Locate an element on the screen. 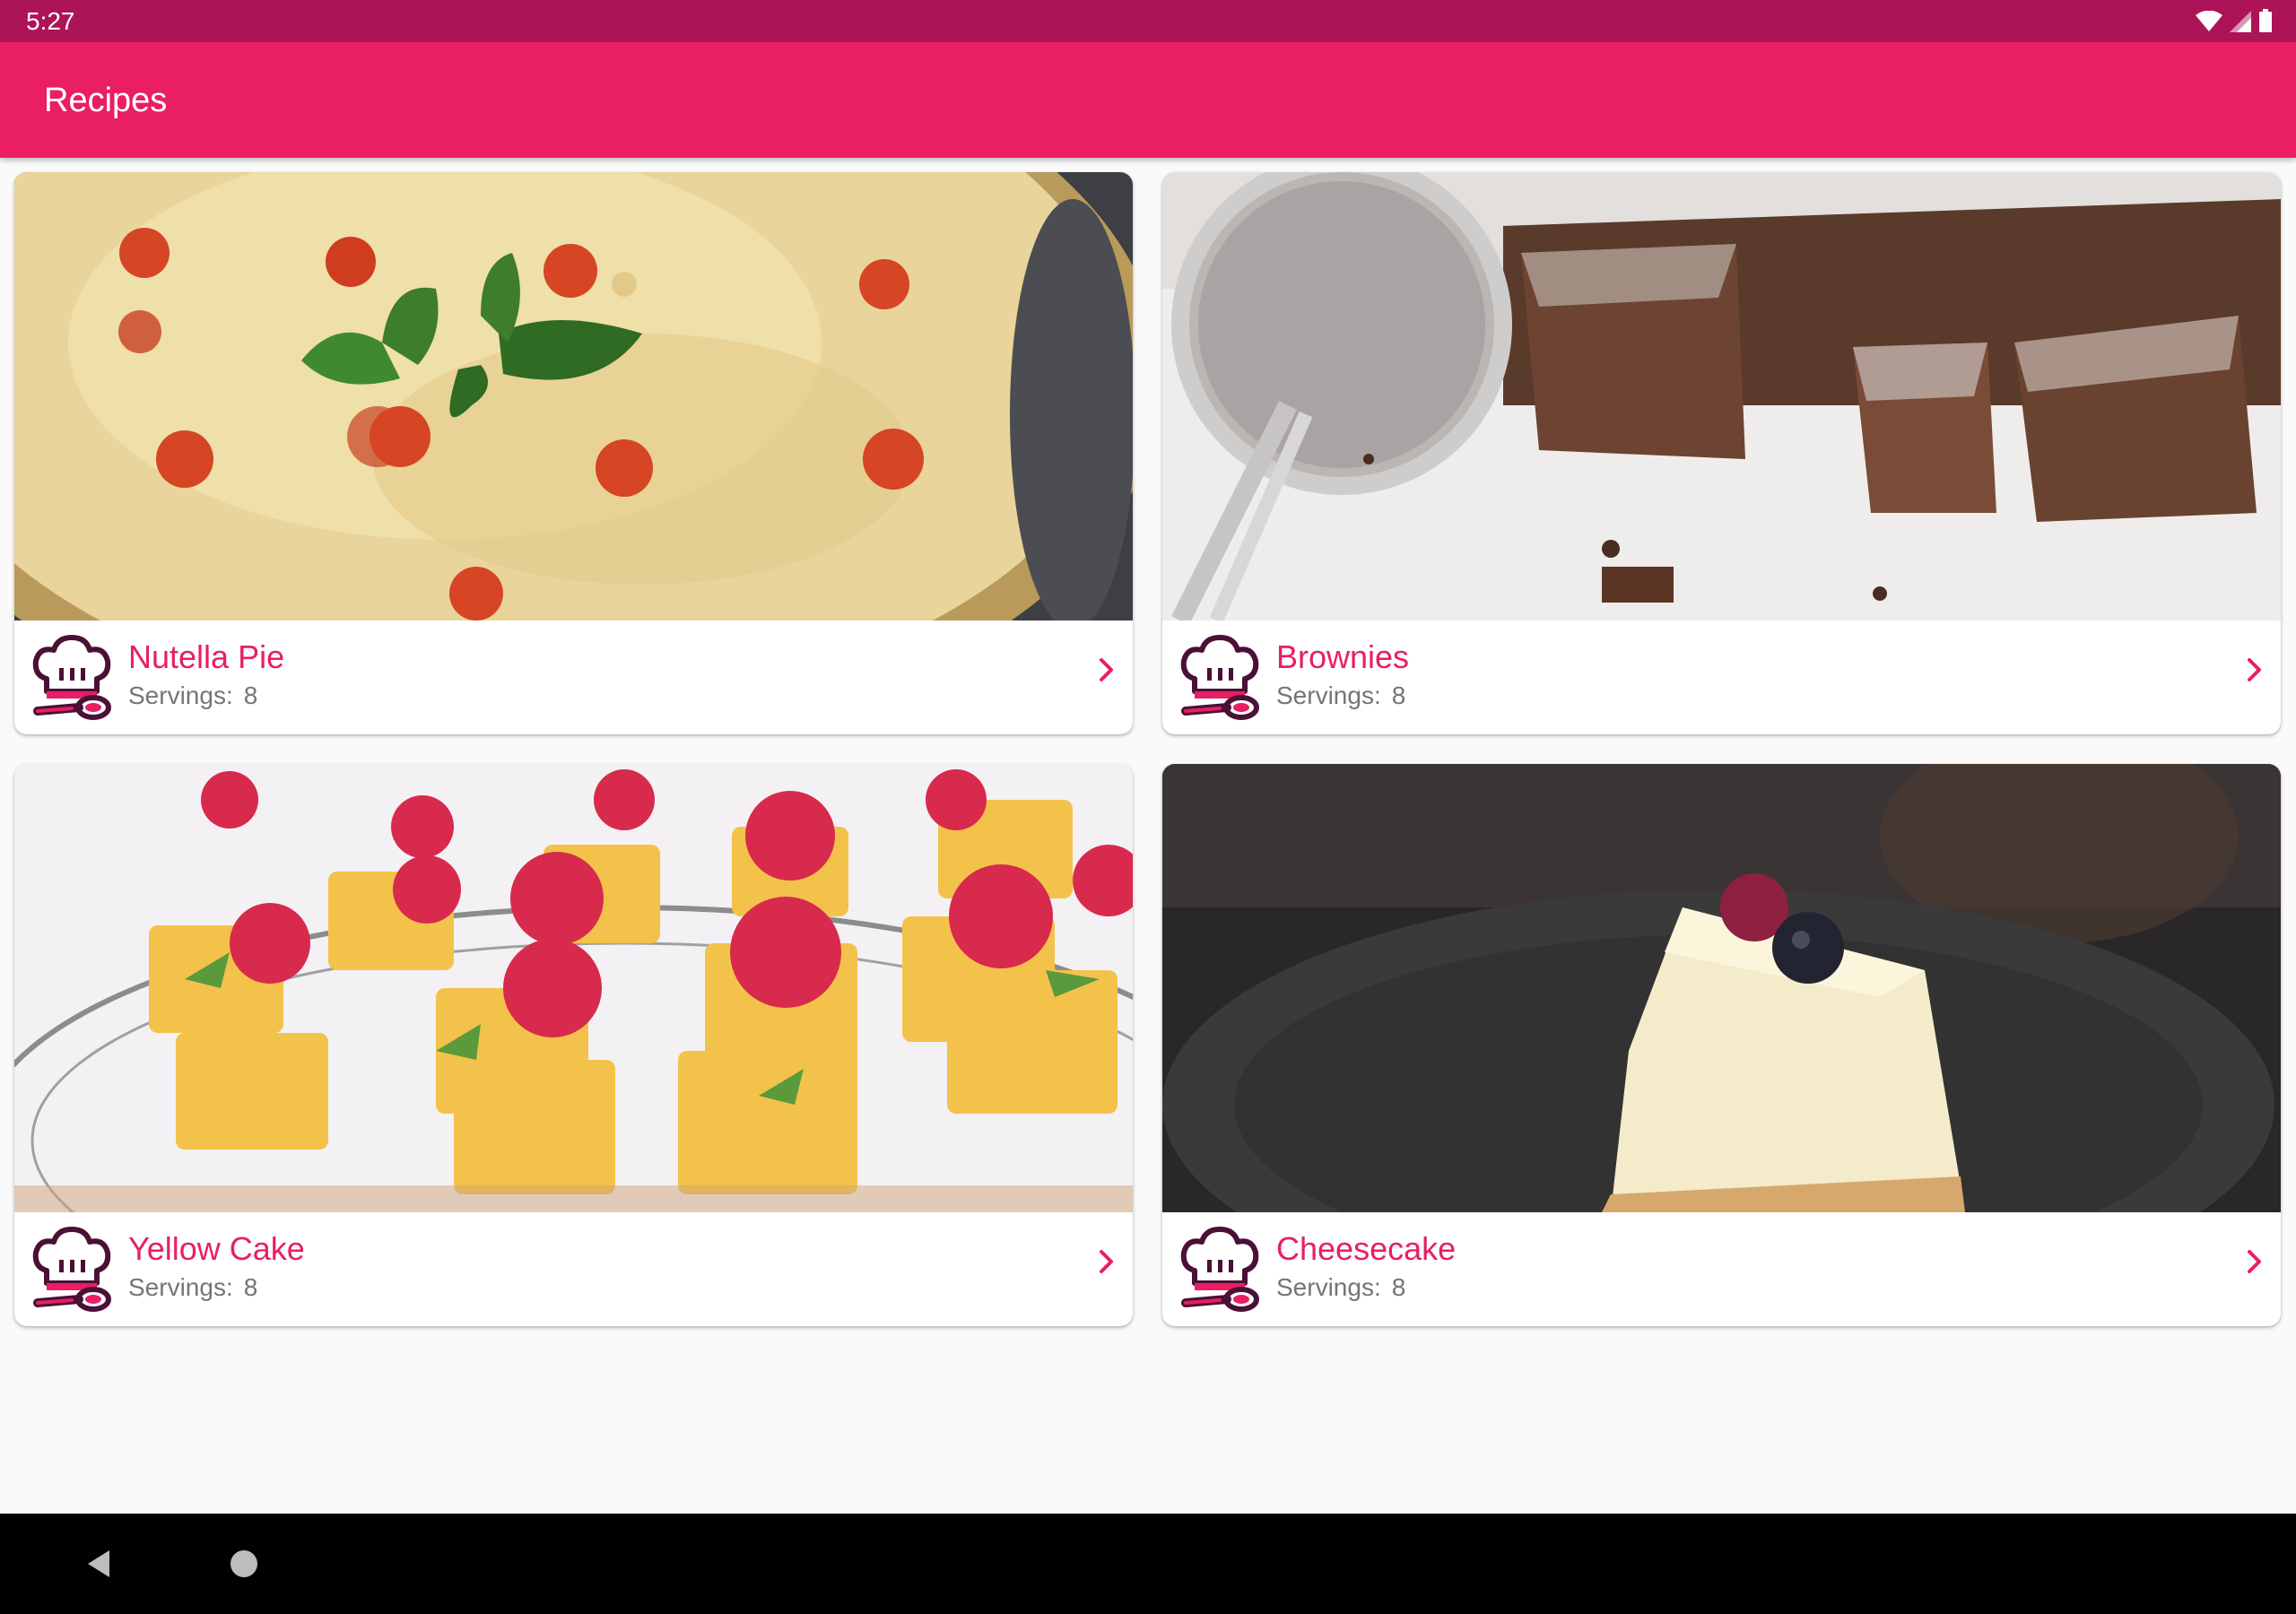  recipe-title: Yellow Cake is located at coordinates (216, 1248).